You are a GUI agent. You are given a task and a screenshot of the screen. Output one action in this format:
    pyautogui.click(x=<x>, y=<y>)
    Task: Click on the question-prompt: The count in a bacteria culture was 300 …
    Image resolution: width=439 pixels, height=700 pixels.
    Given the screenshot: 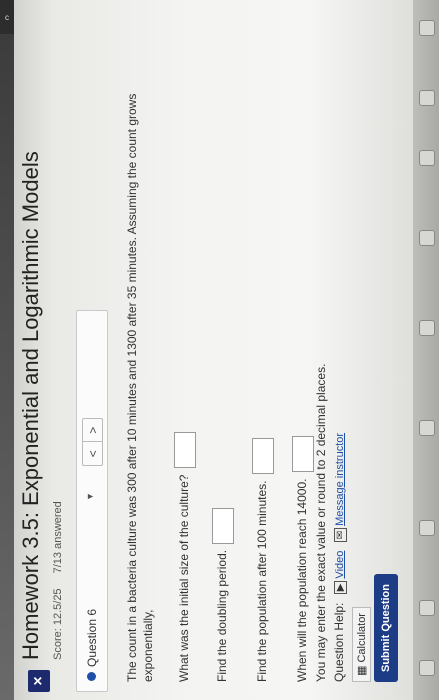 What is the action you would take?
    pyautogui.click(x=140, y=387)
    